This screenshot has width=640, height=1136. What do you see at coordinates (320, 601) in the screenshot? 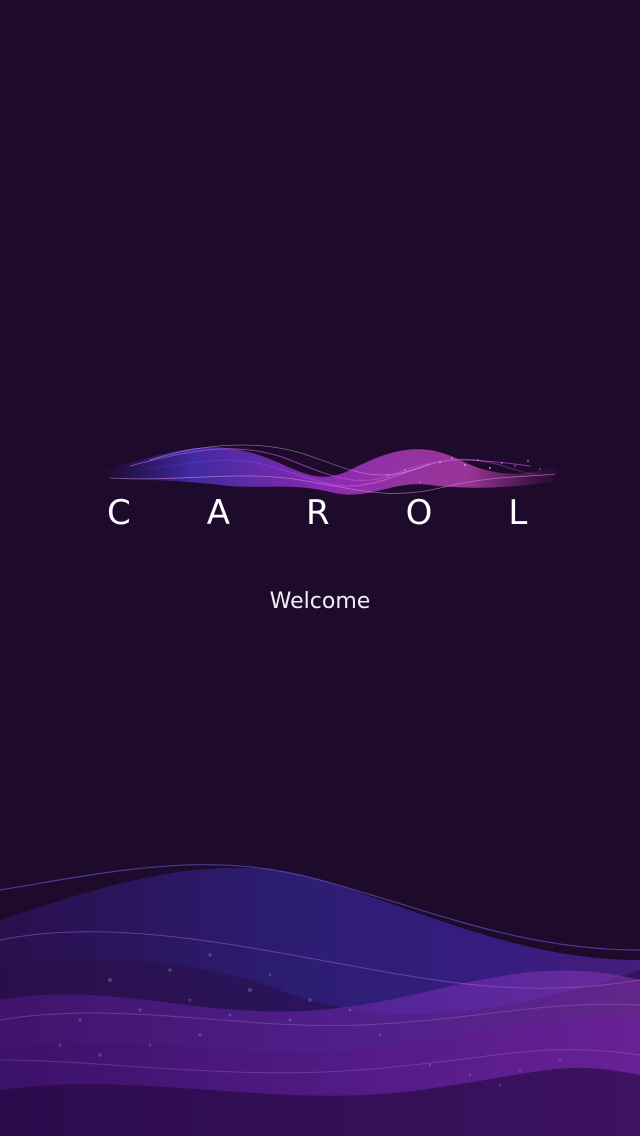
I see `welcome-text: Welcome` at bounding box center [320, 601].